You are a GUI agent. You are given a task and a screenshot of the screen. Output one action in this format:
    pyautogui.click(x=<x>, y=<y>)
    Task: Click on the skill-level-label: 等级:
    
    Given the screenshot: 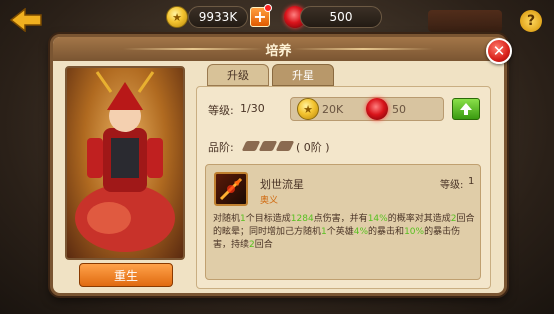 What is the action you would take?
    pyautogui.click(x=452, y=185)
    